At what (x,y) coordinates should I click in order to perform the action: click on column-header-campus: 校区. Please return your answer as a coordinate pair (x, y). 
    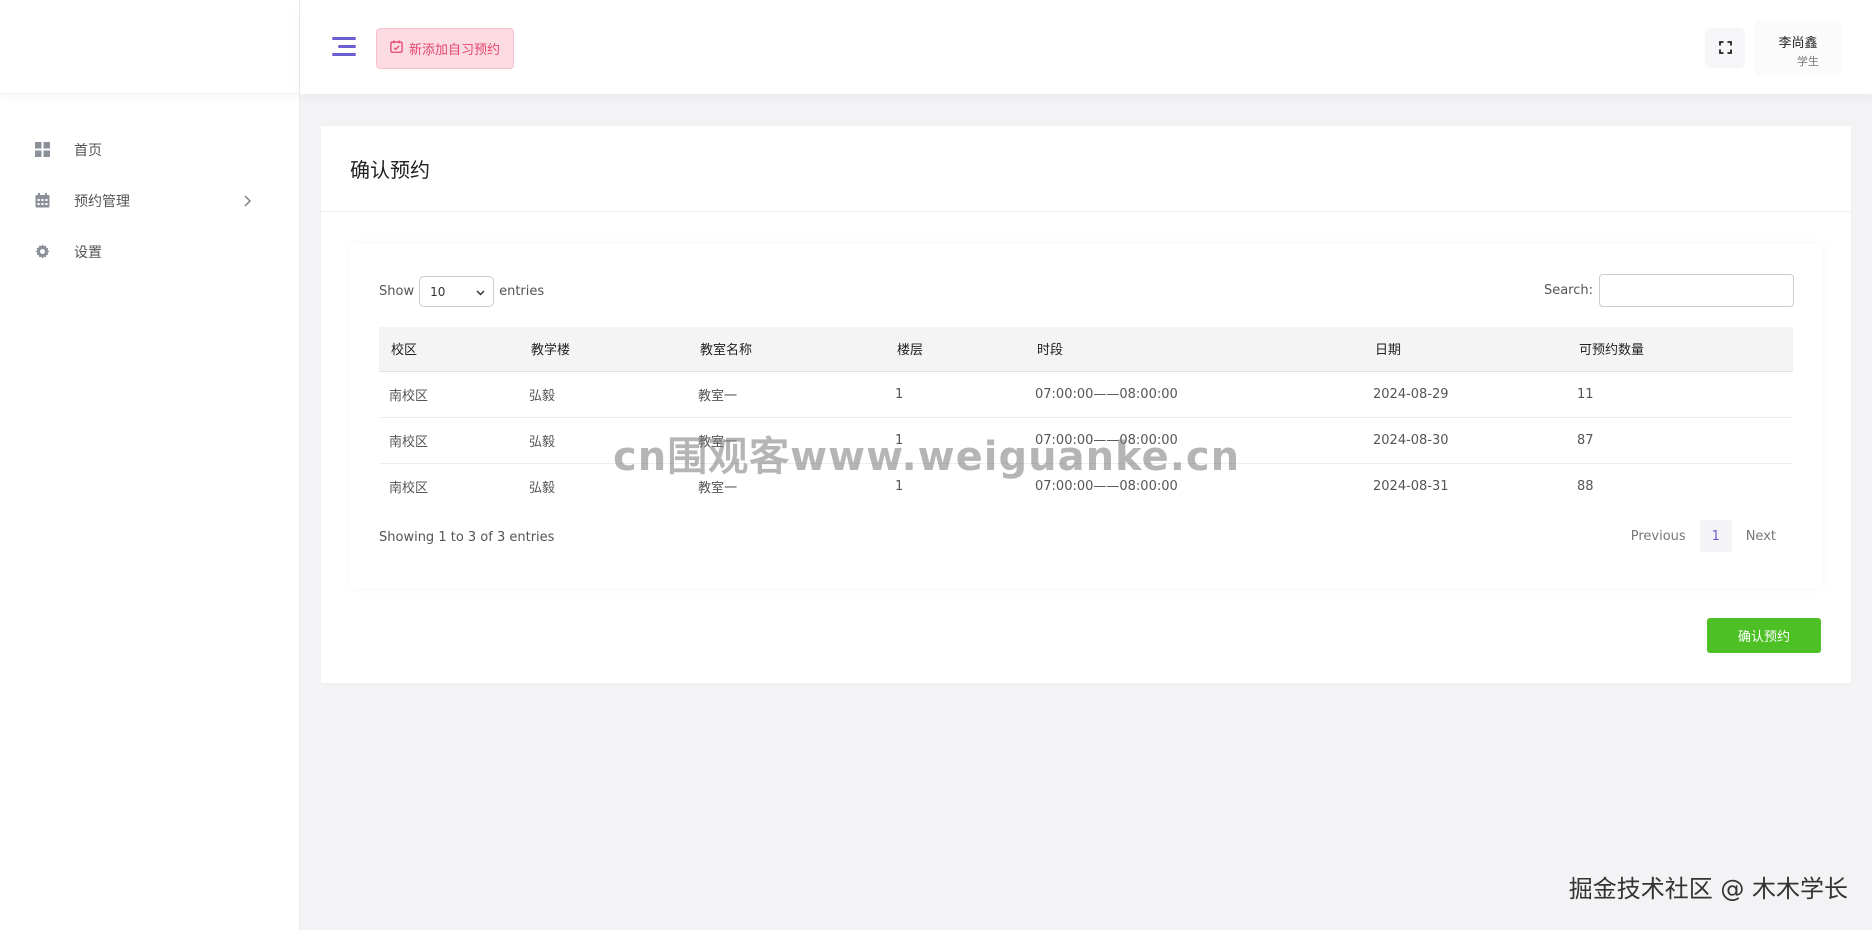
    Looking at the image, I should click on (449, 349).